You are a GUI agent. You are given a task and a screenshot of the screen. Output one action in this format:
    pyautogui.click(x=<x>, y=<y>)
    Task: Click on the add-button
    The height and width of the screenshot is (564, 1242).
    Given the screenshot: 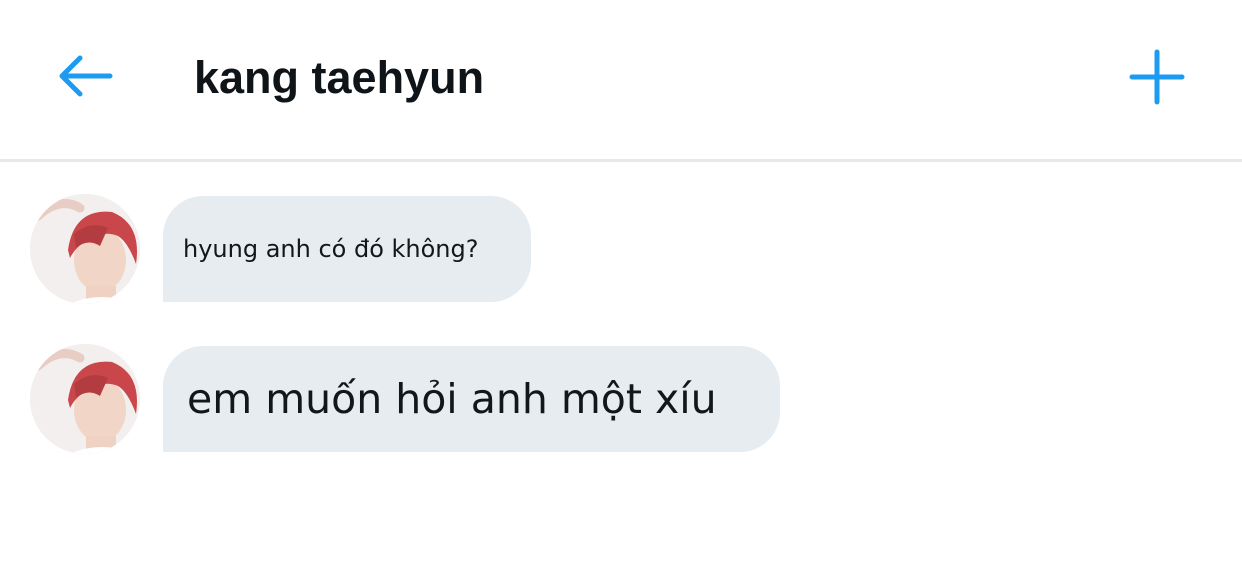 What is the action you would take?
    pyautogui.click(x=1157, y=77)
    